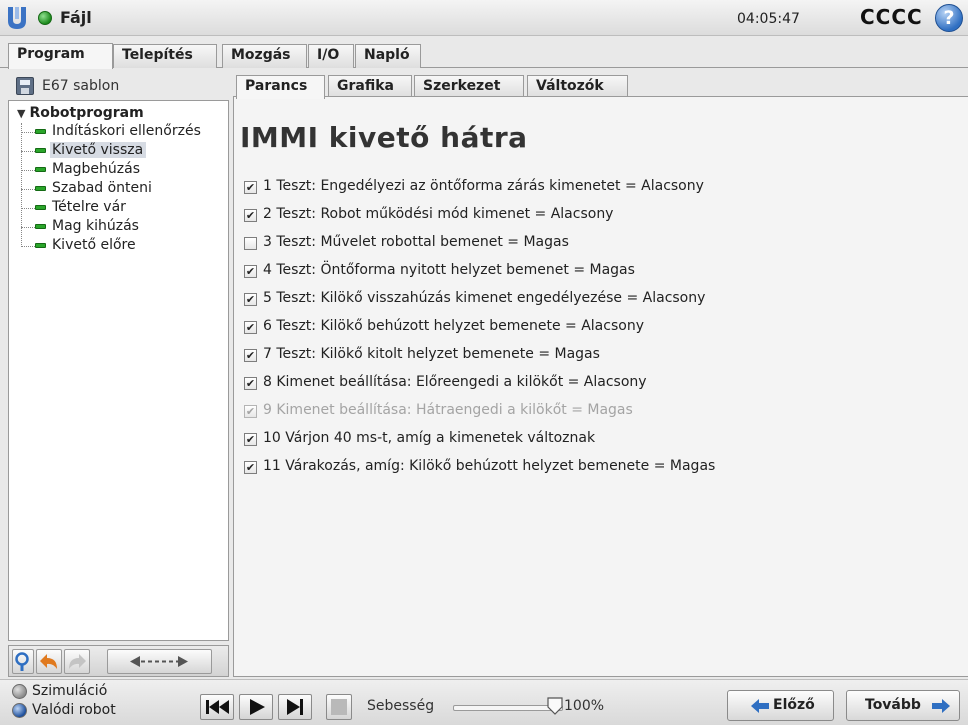 Image resolution: width=968 pixels, height=725 pixels. What do you see at coordinates (768, 19) in the screenshot?
I see `clock: 04:05:47` at bounding box center [768, 19].